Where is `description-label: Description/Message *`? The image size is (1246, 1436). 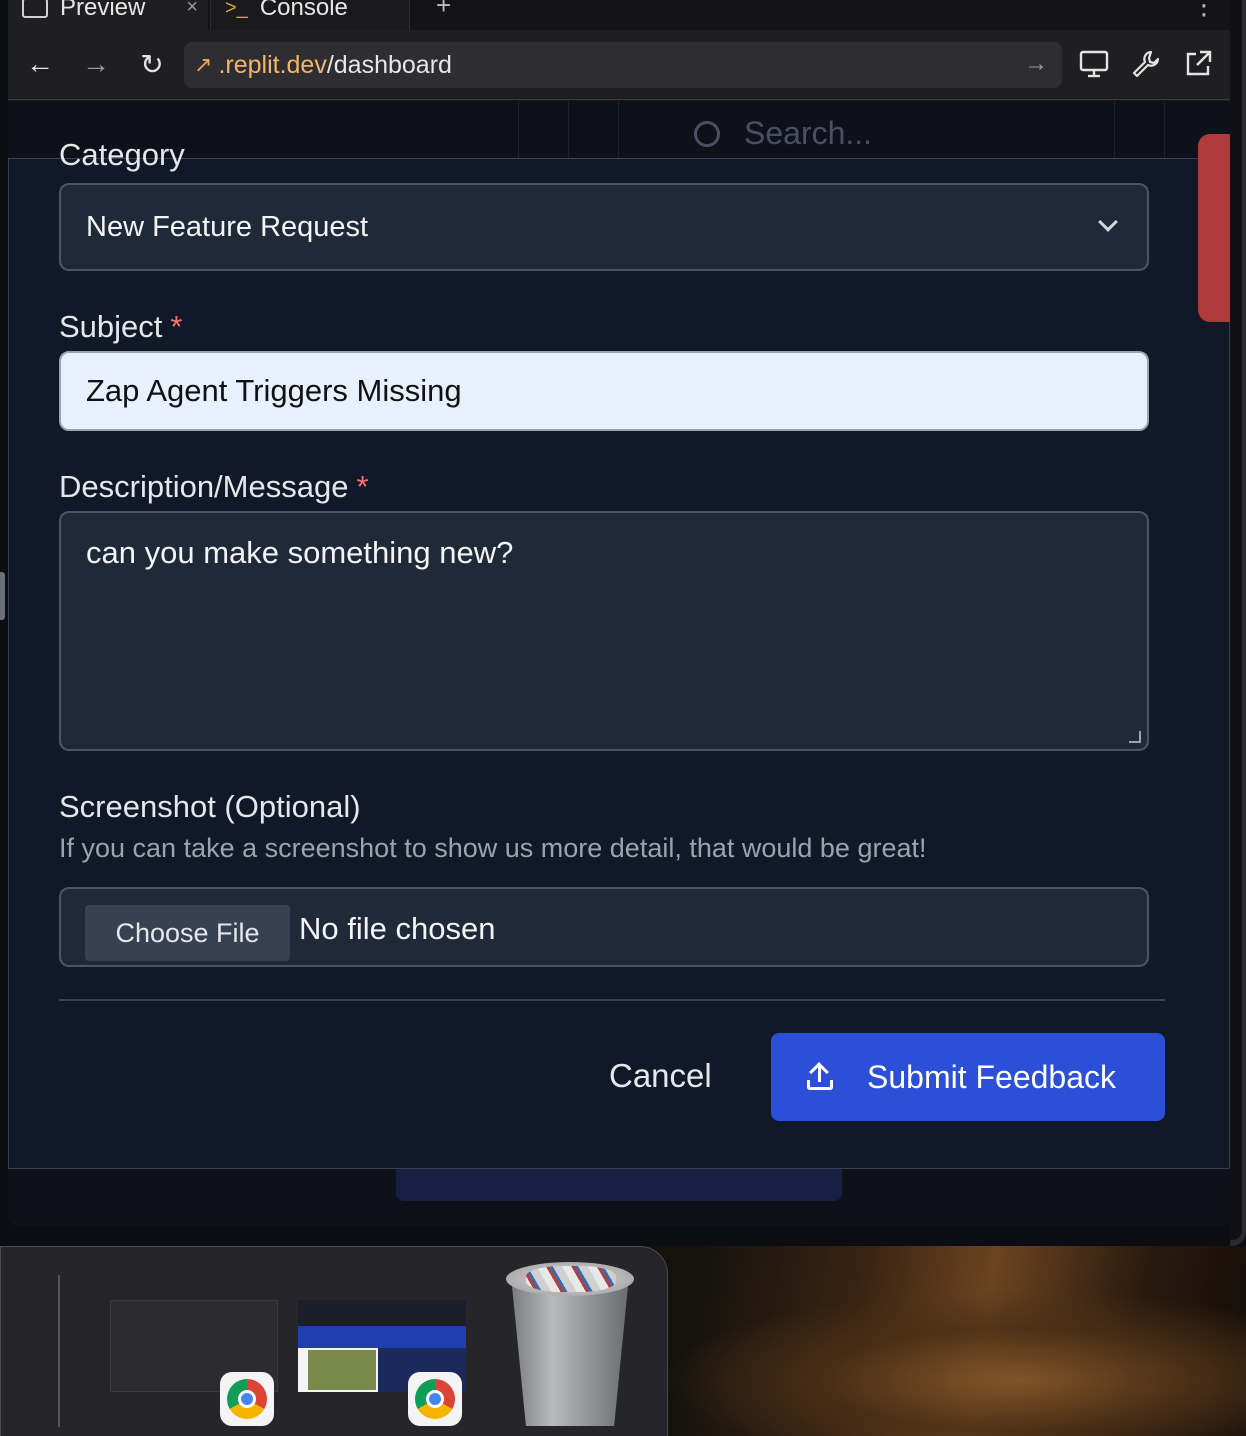
description-label: Description/Message * is located at coordinates (214, 487).